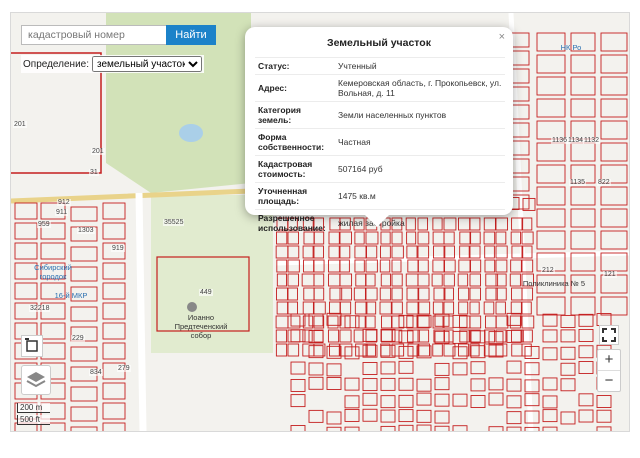 The height and width of the screenshot is (458, 640). What do you see at coordinates (147, 64) in the screenshot?
I see `definition-select: земельный участок` at bounding box center [147, 64].